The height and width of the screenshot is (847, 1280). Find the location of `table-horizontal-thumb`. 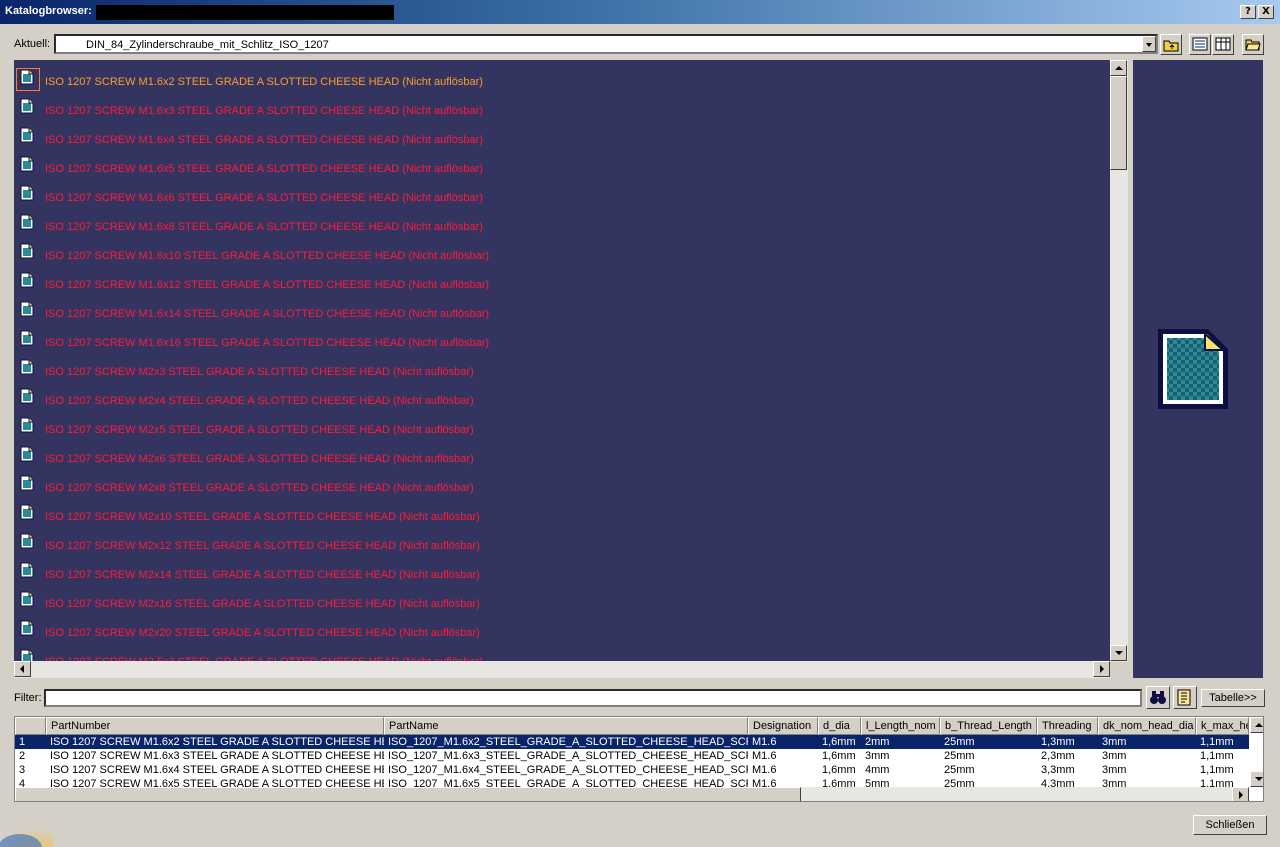

table-horizontal-thumb is located at coordinates (408, 794).